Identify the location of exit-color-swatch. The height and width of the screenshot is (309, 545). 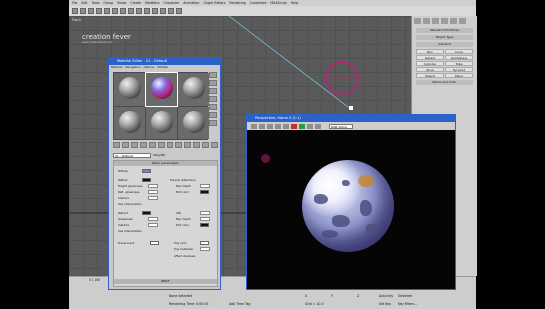
(204, 192).